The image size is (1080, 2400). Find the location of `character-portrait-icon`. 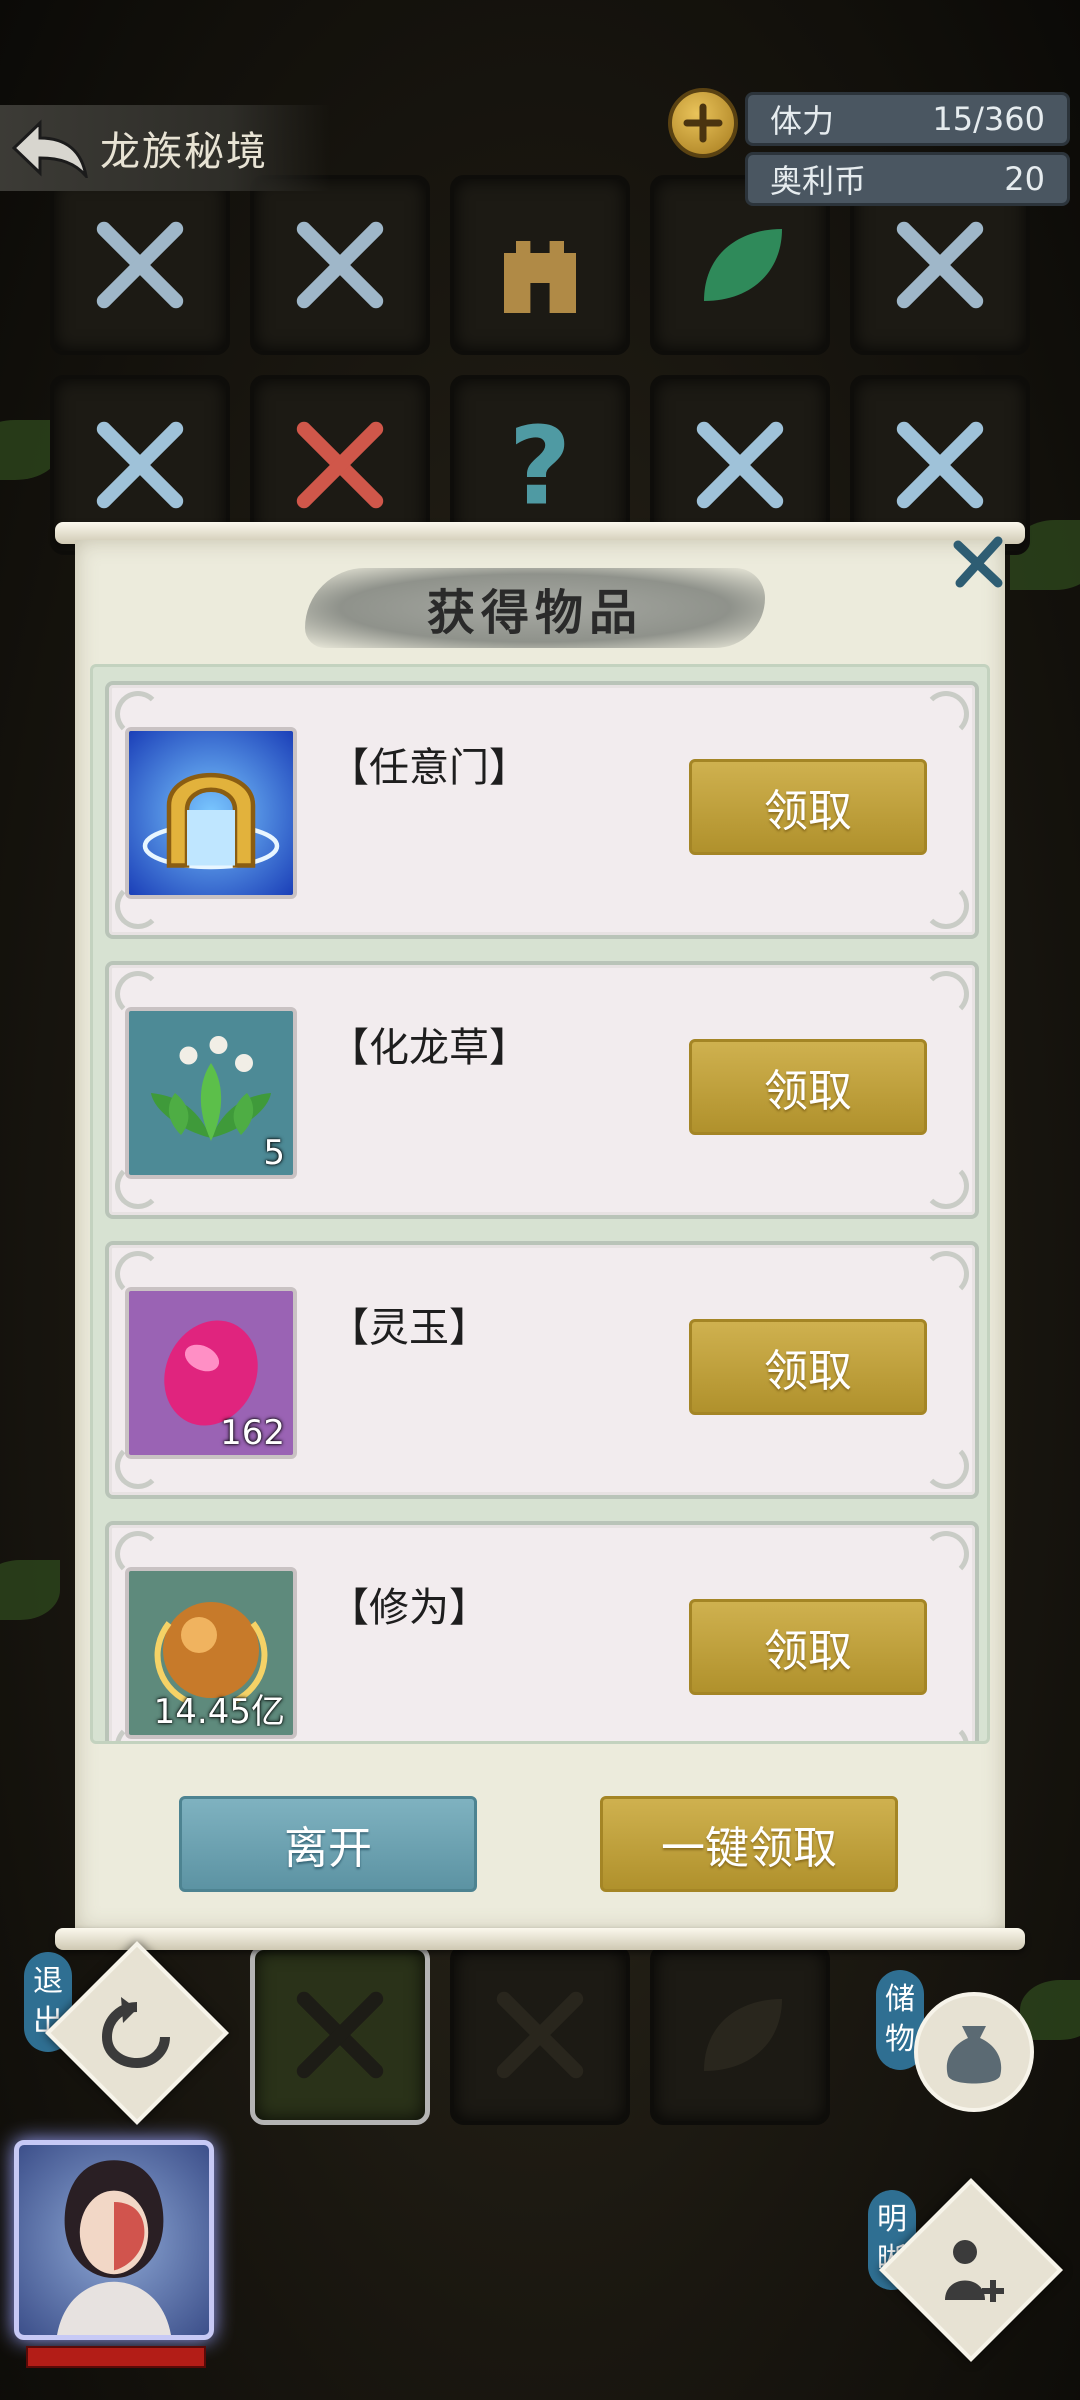

character-portrait-icon is located at coordinates (114, 2247).